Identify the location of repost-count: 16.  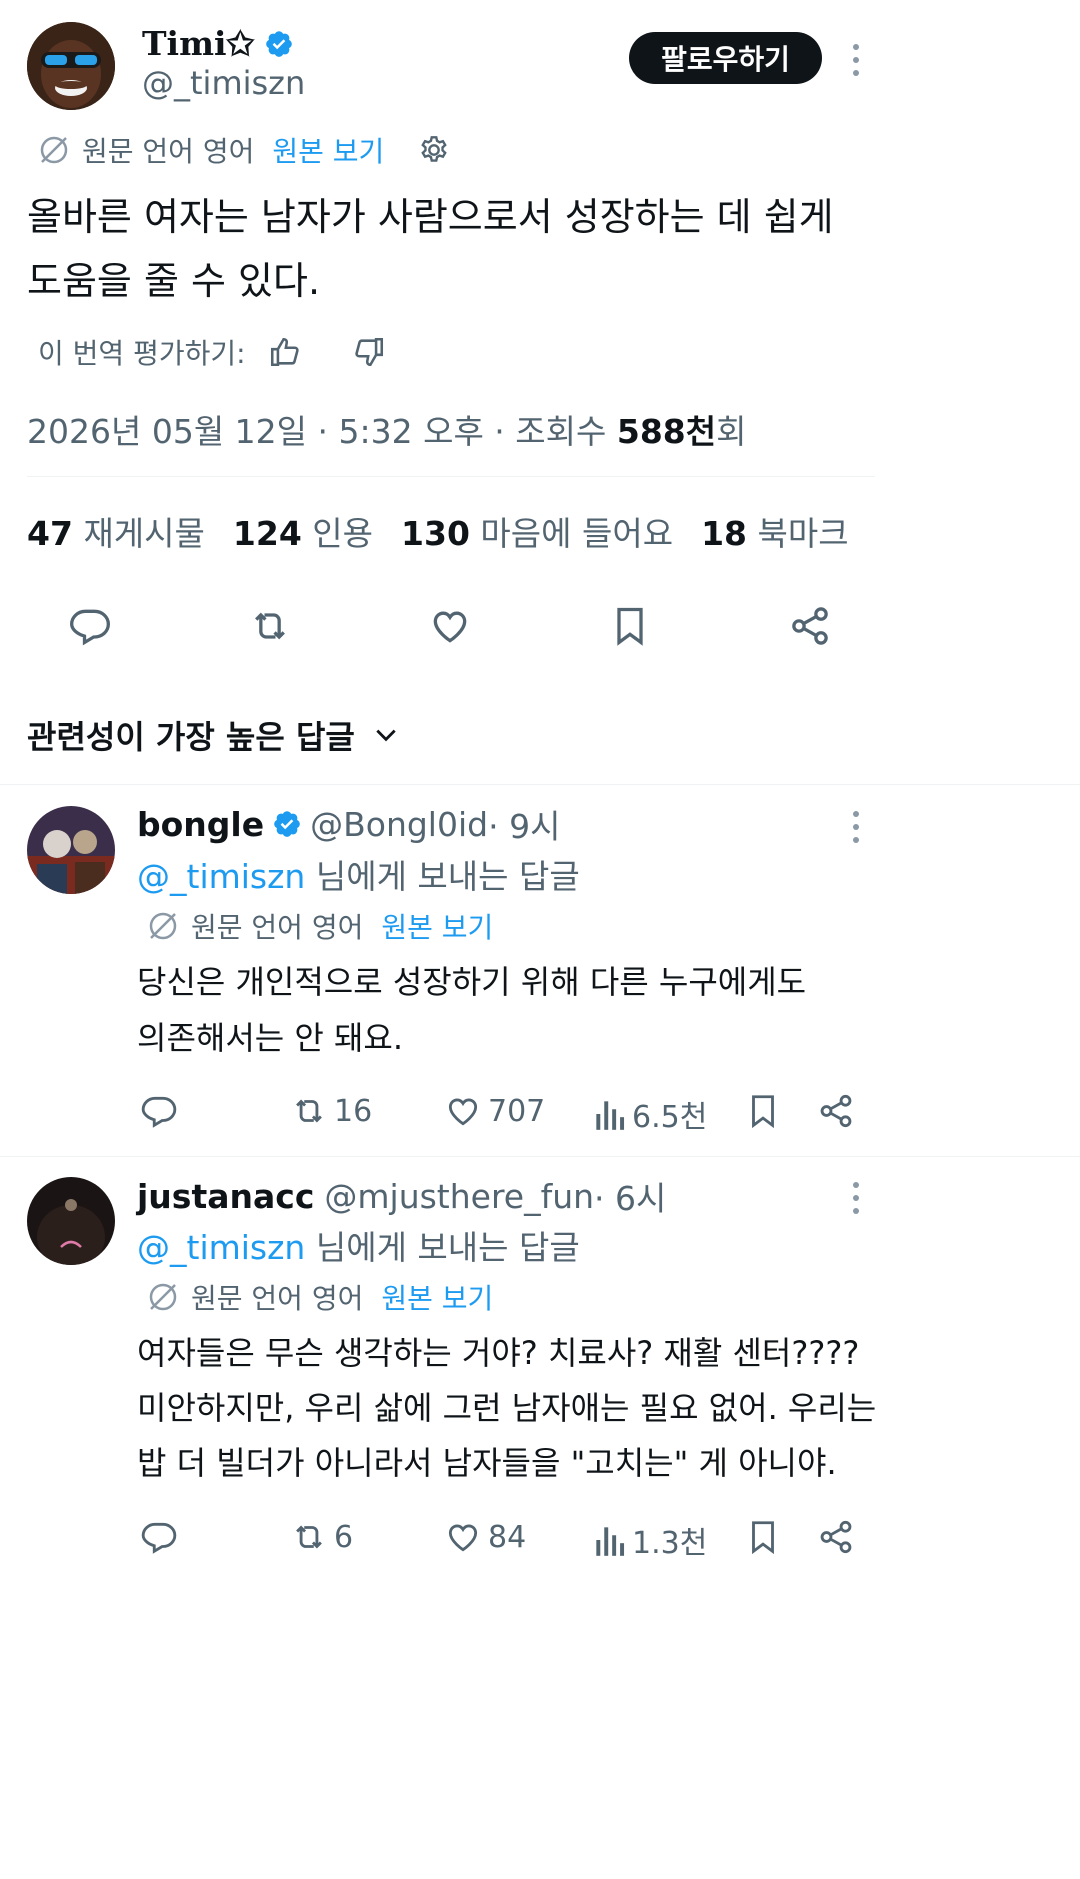
(353, 1111).